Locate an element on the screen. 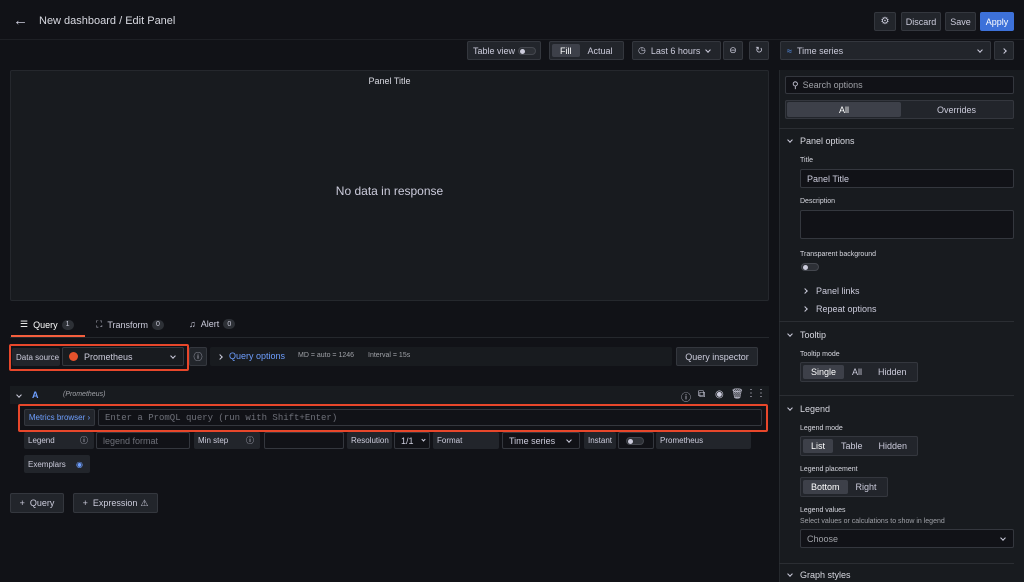  refresh-button: ↻ is located at coordinates (759, 50).